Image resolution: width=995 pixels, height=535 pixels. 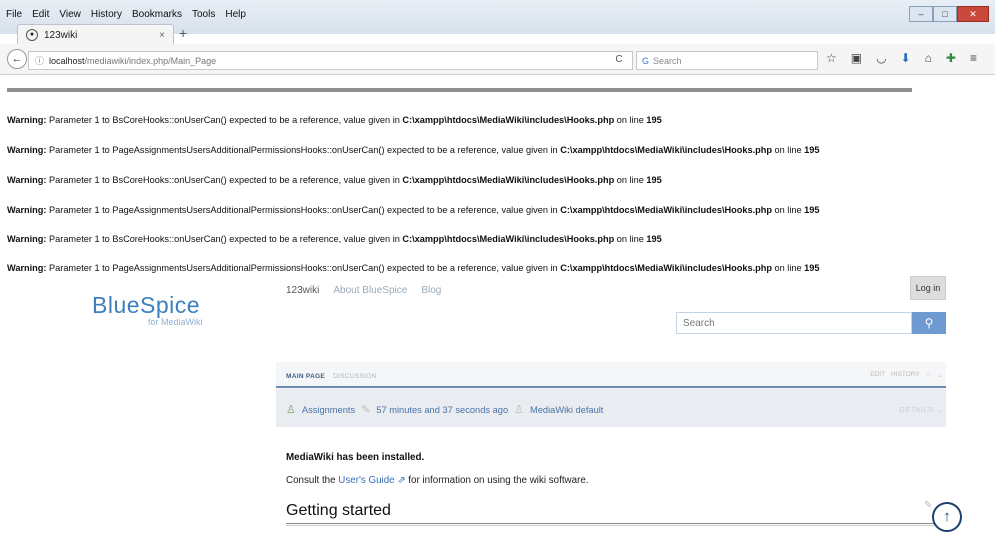 I want to click on toolbar-icons: ☆ ▣ ◡ ⬇ ⌂ ✚ ≡, so click(x=901, y=58).